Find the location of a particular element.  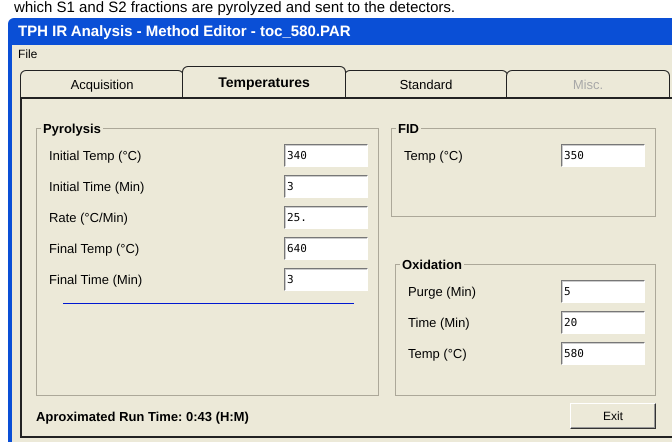

field-label: Rate (°C/Min) is located at coordinates (88, 217).